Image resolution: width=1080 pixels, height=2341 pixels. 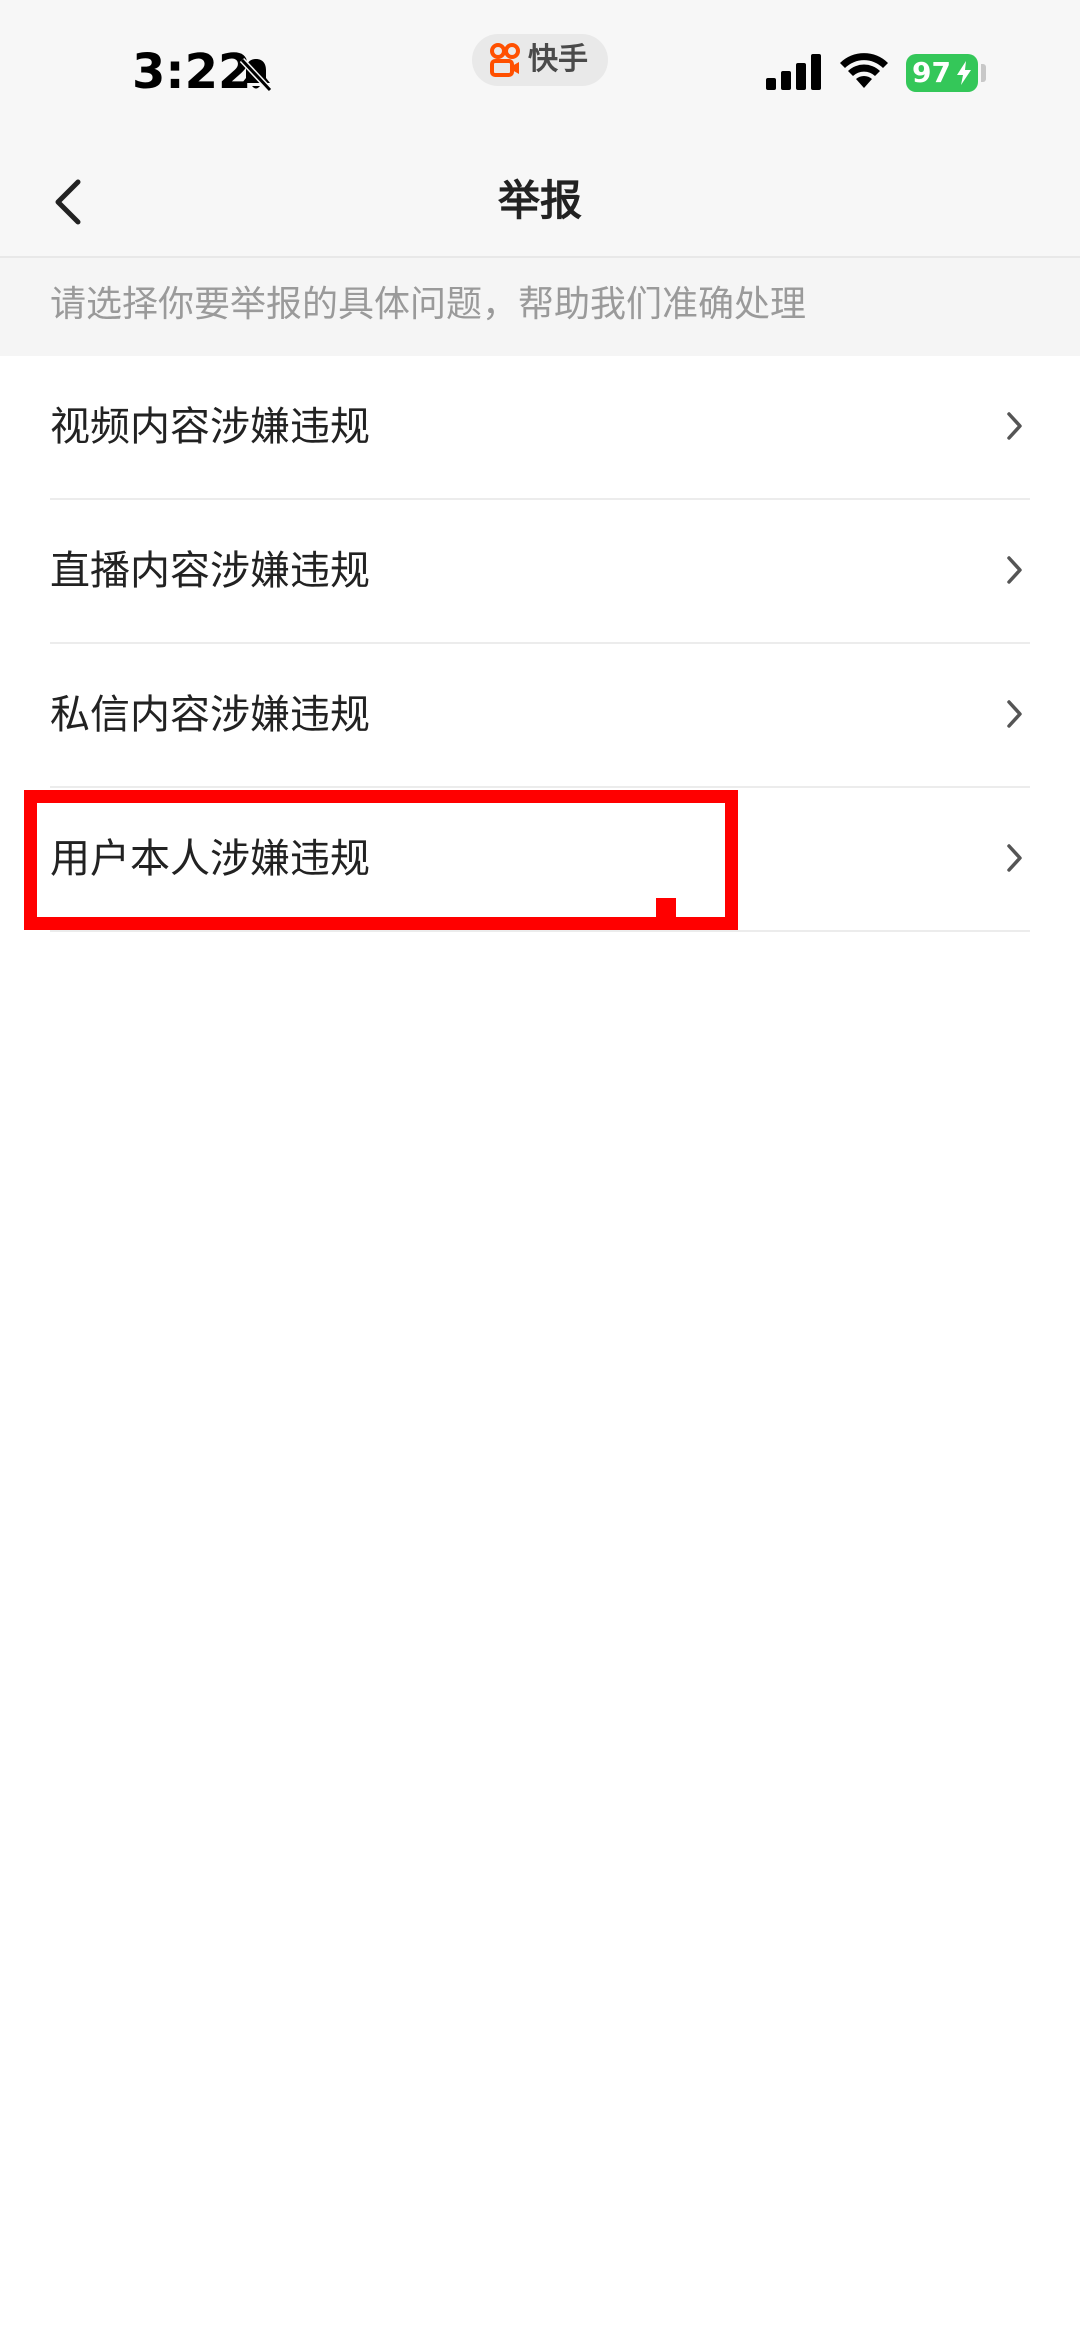 What do you see at coordinates (793, 72) in the screenshot?
I see `signal-icon` at bounding box center [793, 72].